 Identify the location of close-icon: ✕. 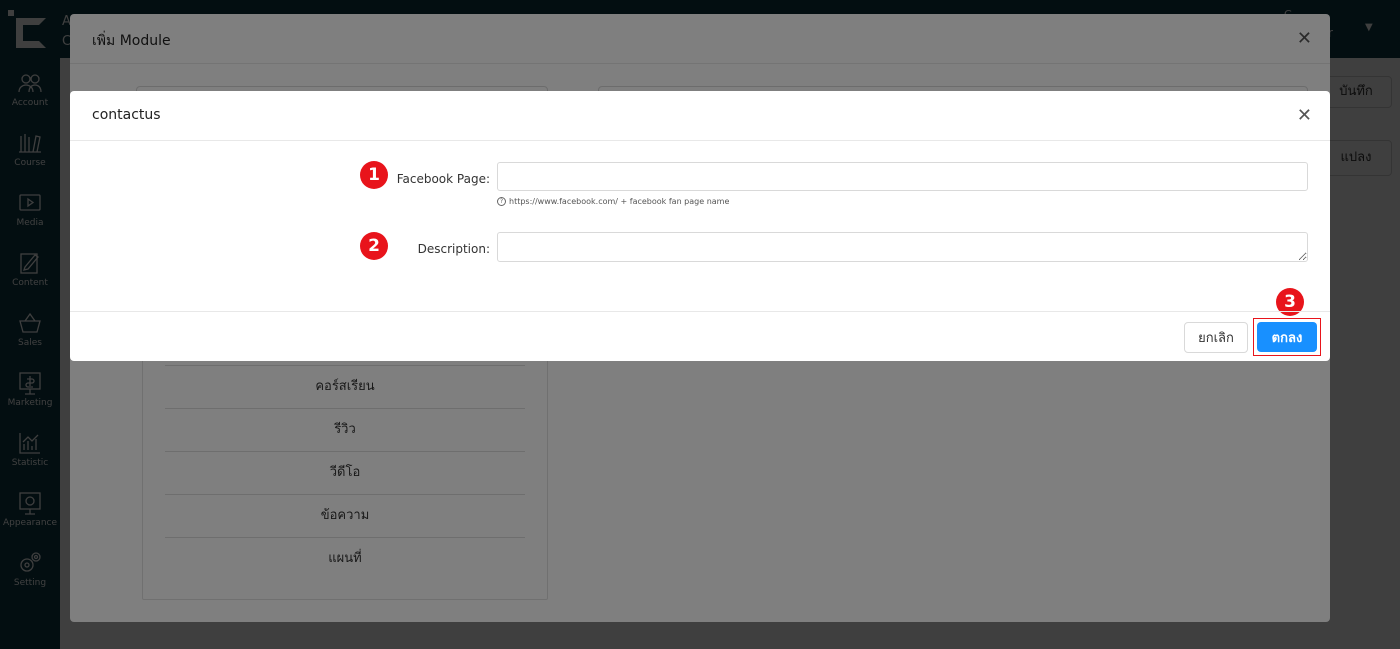
(1304, 115).